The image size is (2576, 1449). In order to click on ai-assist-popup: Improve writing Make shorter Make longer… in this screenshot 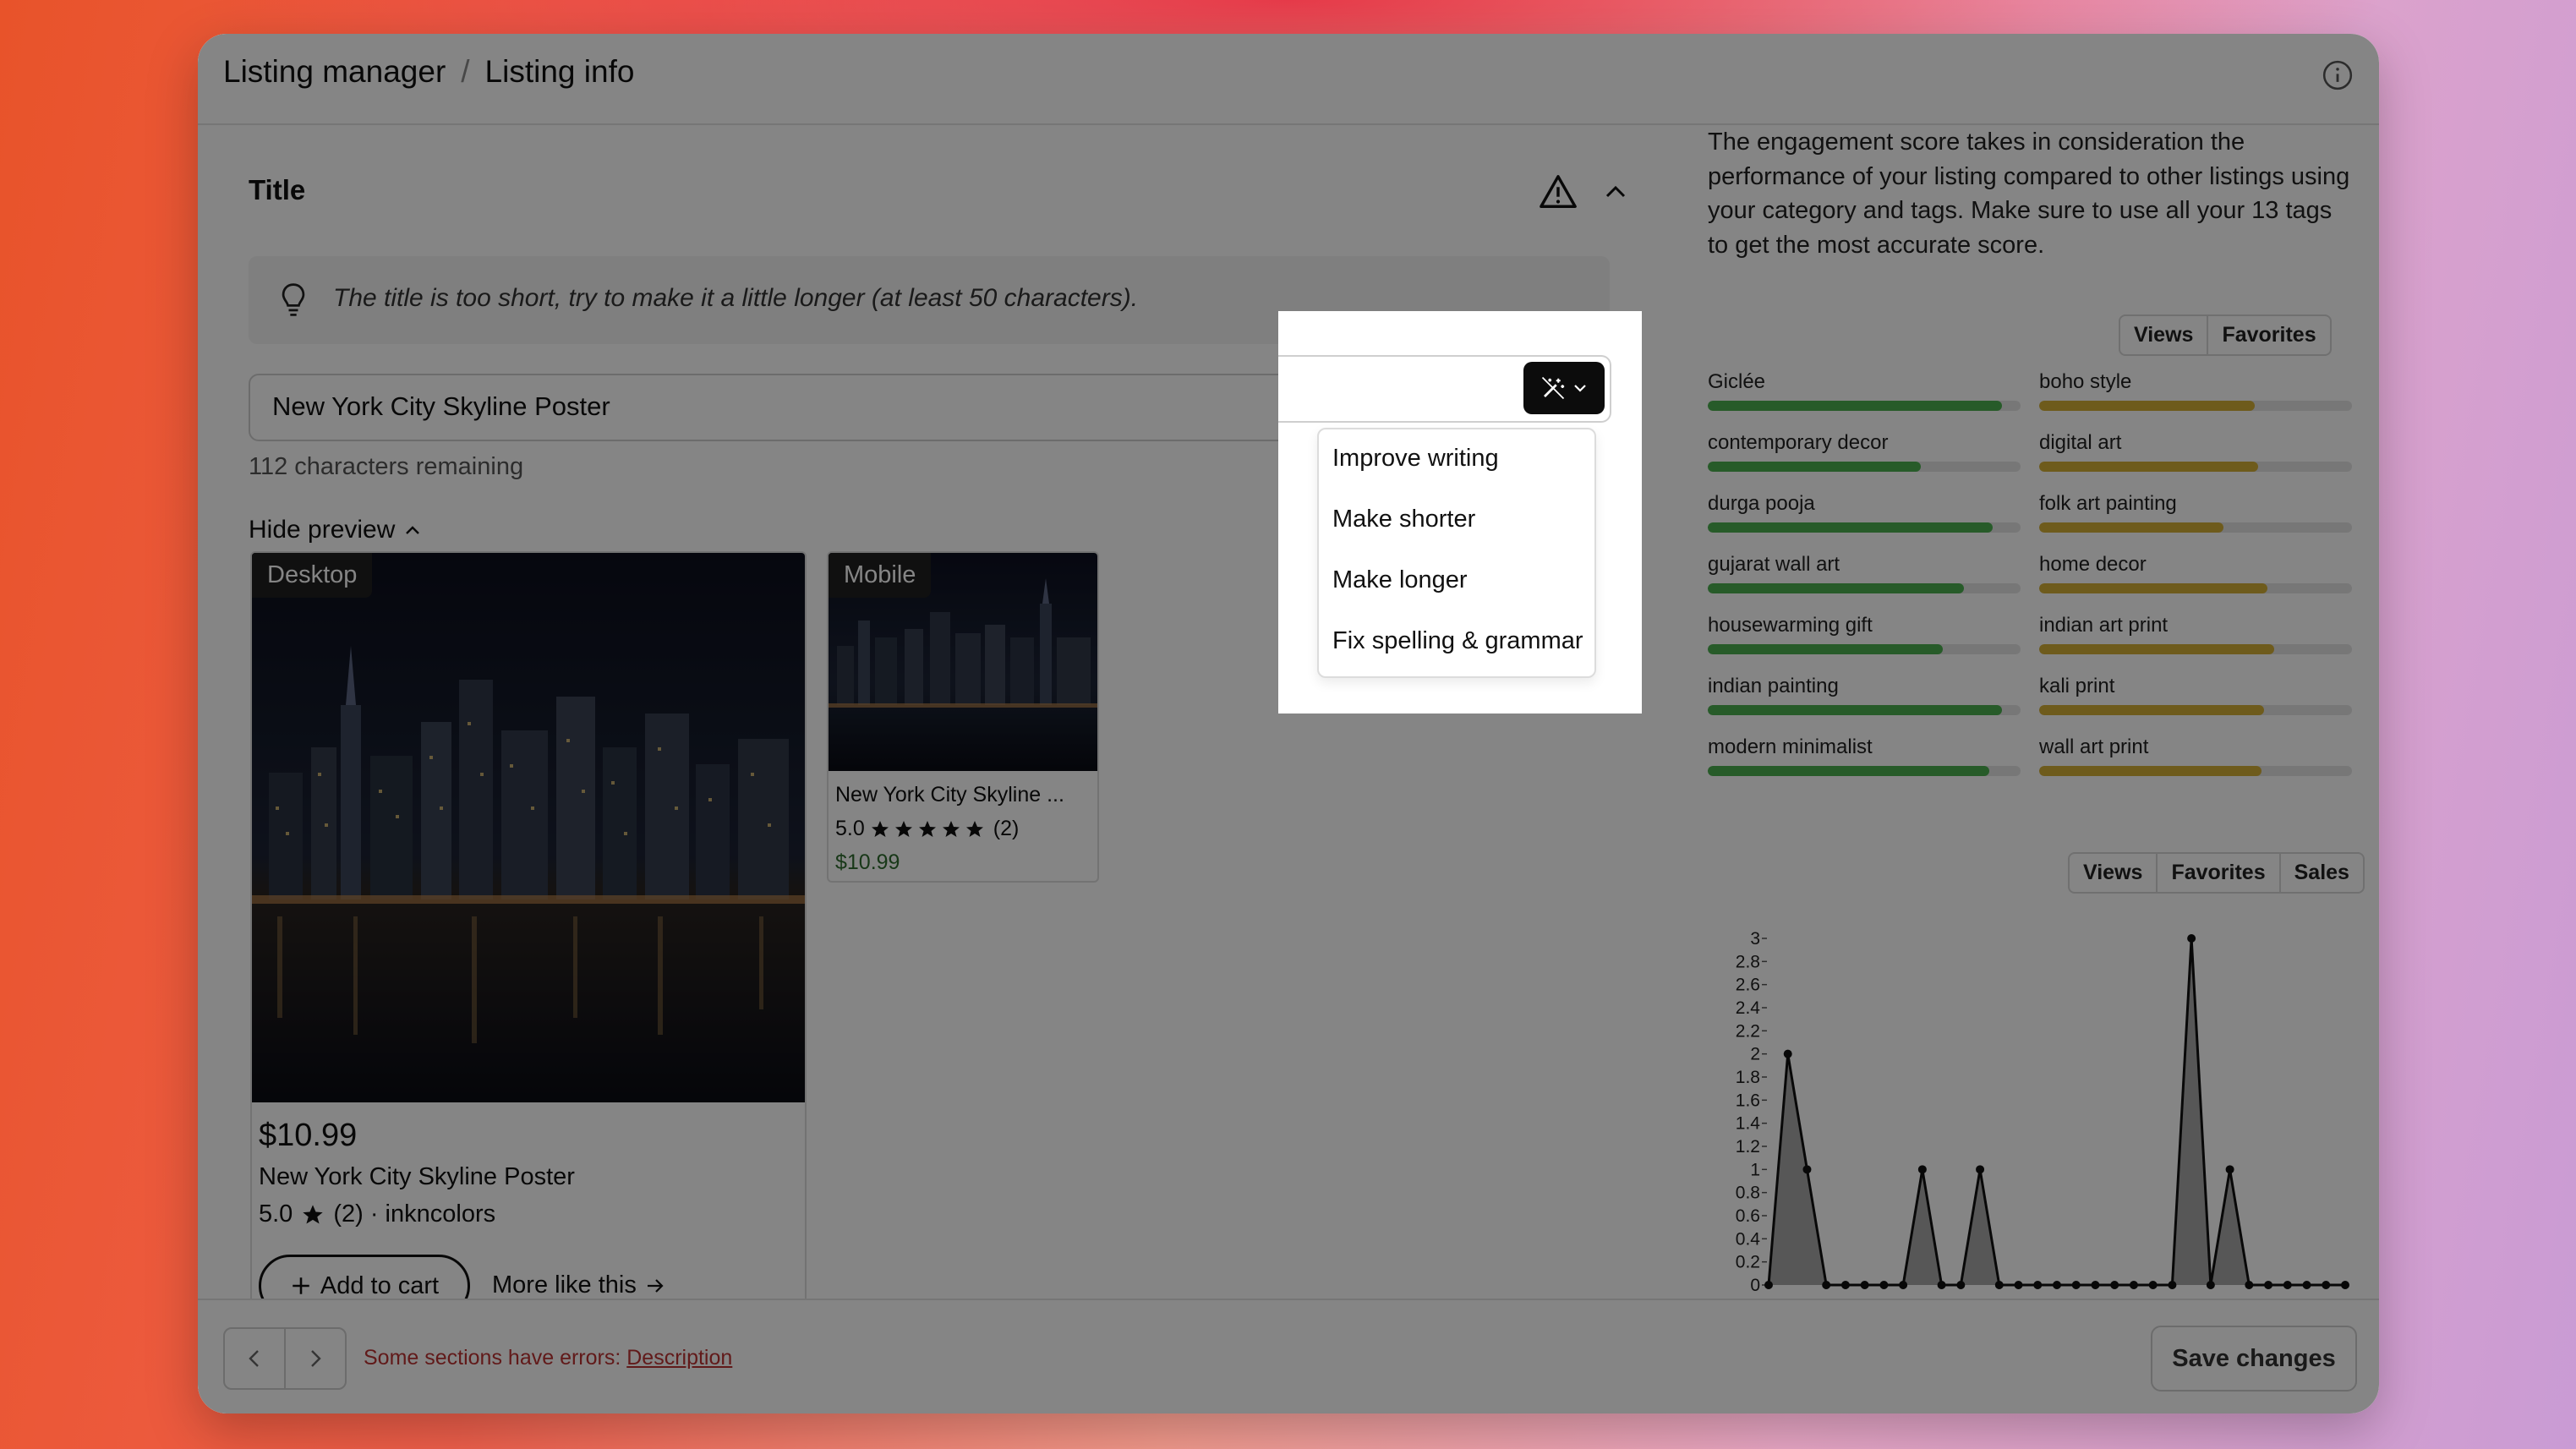, I will do `click(1460, 512)`.